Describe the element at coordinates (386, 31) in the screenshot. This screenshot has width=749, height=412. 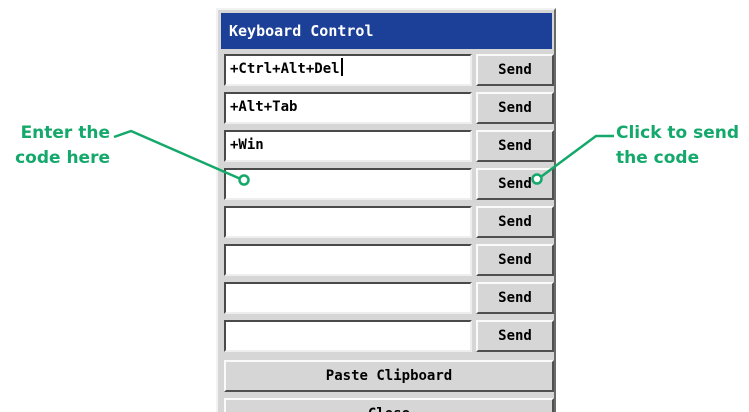
I see `dialog-title: Keyboard Control` at that location.